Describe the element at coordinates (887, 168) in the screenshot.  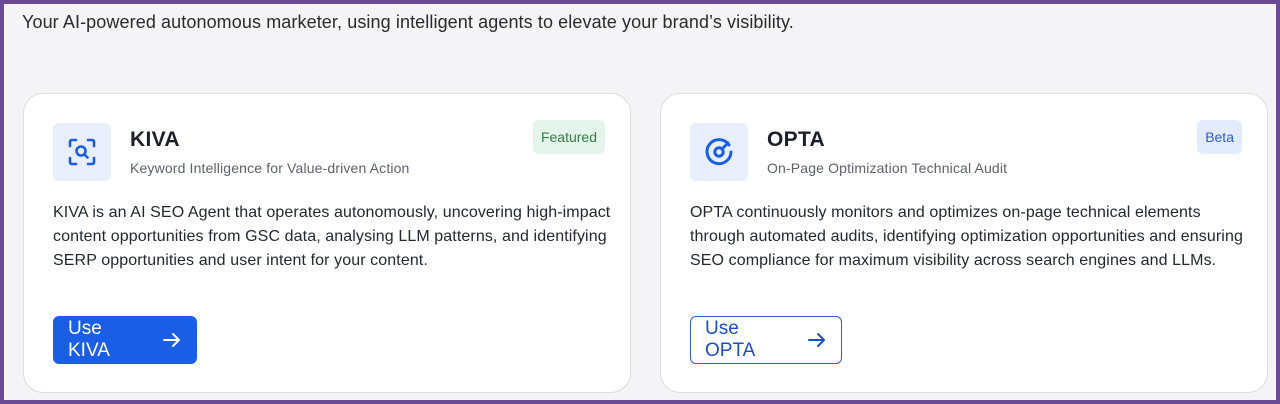
I see `card-subtitle: On-Page Optimization Technical Audit` at that location.